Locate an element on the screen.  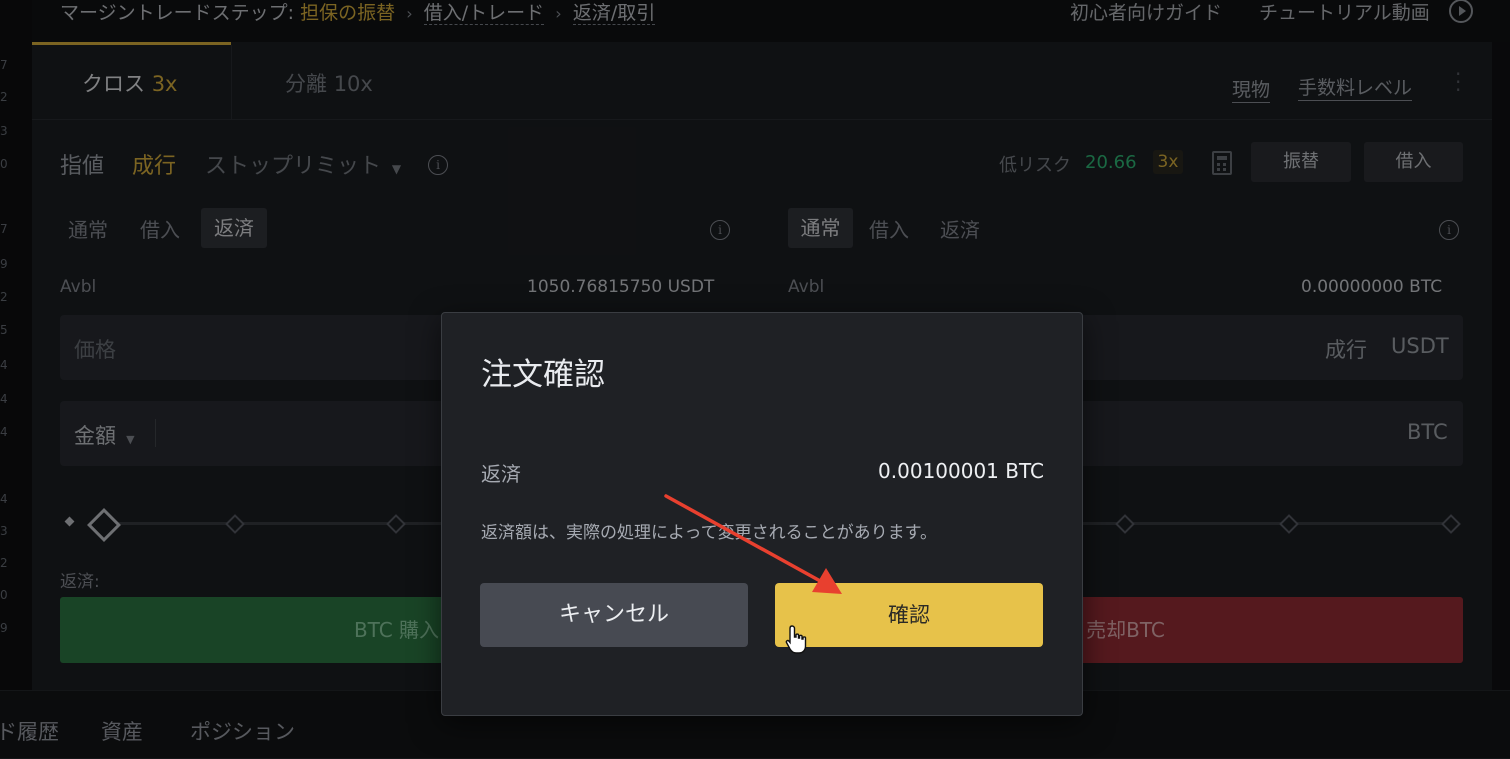
repay-row-value: 0.00100001 BTC is located at coordinates (961, 471).